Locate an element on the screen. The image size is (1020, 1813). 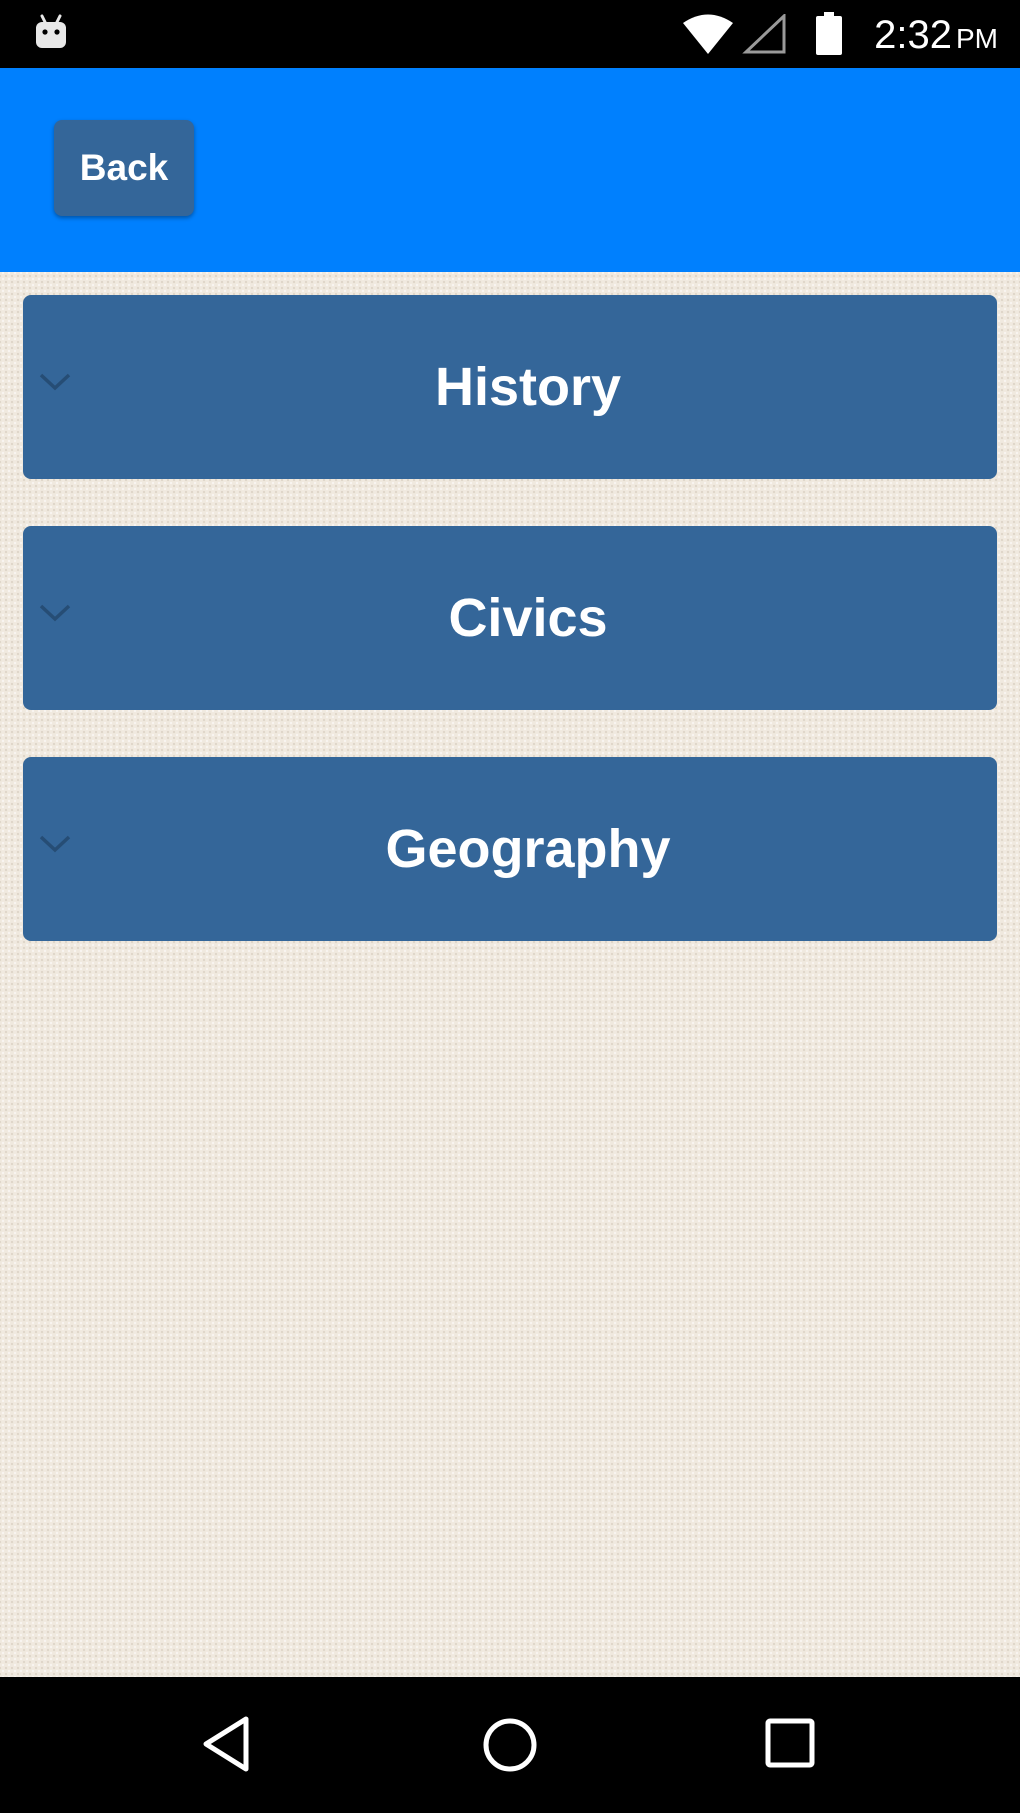
accordion-item-geography: Geography is located at coordinates (510, 849).